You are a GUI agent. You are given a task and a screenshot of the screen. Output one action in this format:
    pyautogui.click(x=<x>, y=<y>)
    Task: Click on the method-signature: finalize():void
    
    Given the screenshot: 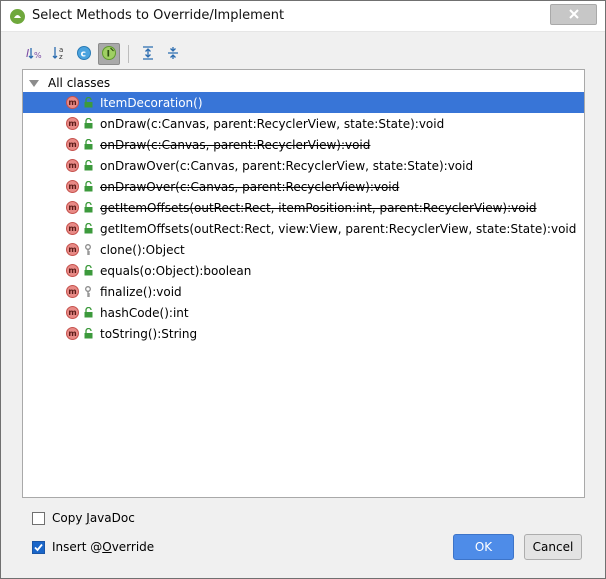 What is the action you would take?
    pyautogui.click(x=141, y=291)
    